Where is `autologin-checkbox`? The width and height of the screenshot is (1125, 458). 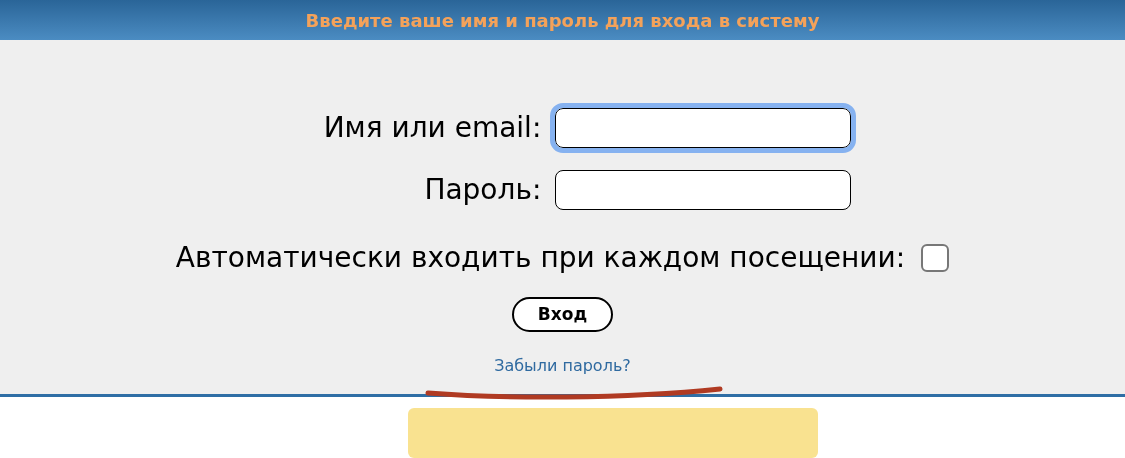
autologin-checkbox is located at coordinates (935, 258).